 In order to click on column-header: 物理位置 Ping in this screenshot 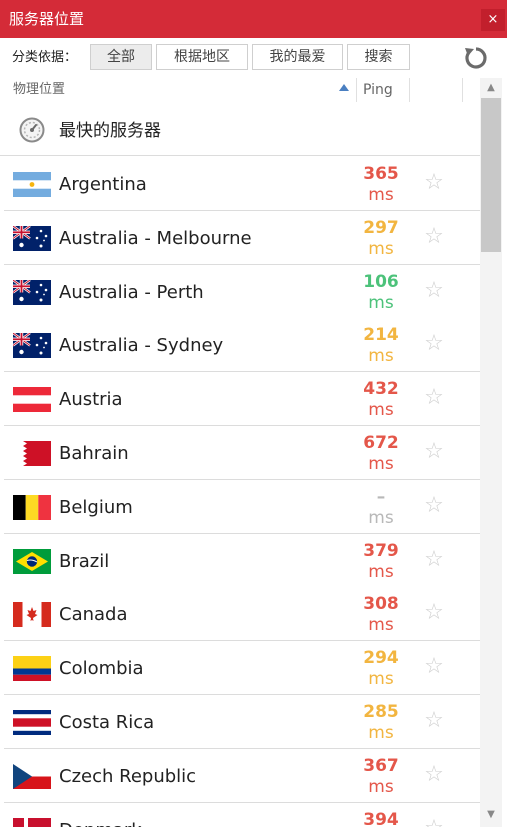, I will do `click(240, 90)`.